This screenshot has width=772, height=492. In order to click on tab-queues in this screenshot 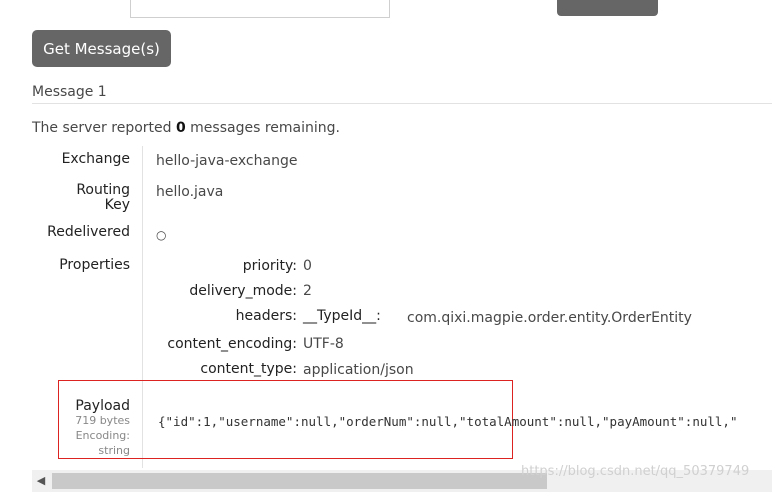, I will do `click(607, 8)`.